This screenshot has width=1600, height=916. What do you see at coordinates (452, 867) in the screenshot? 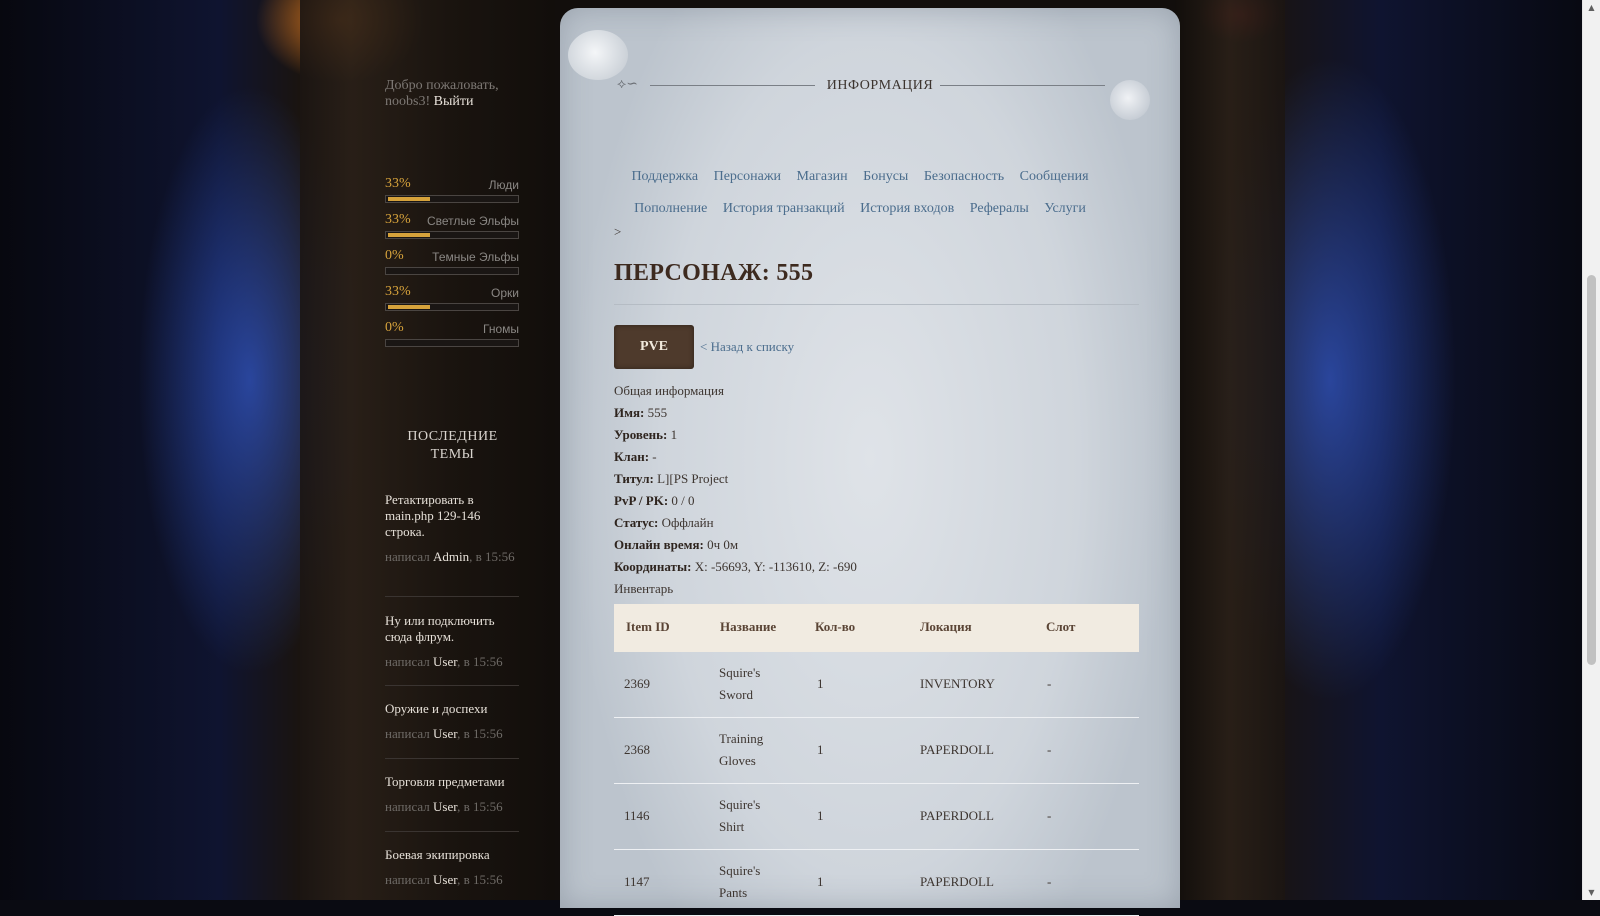
I see `topic-item: Боевая экипировка написал User, в 15:56` at bounding box center [452, 867].